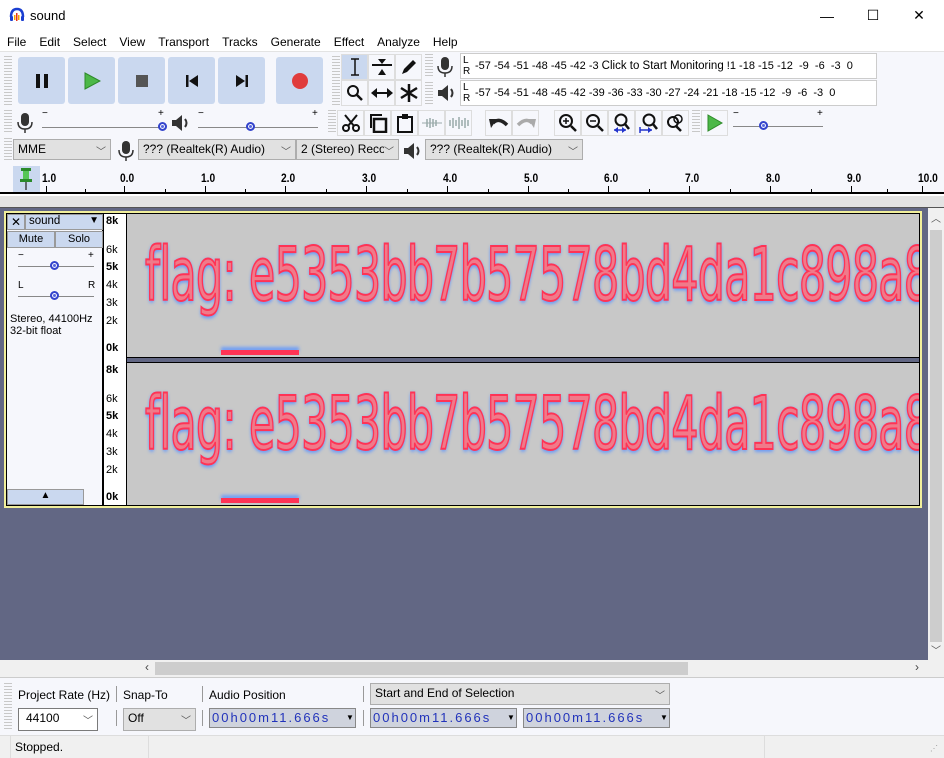 Image resolution: width=944 pixels, height=758 pixels. What do you see at coordinates (64, 222) in the screenshot?
I see `track-name-menu: sound ▼` at bounding box center [64, 222].